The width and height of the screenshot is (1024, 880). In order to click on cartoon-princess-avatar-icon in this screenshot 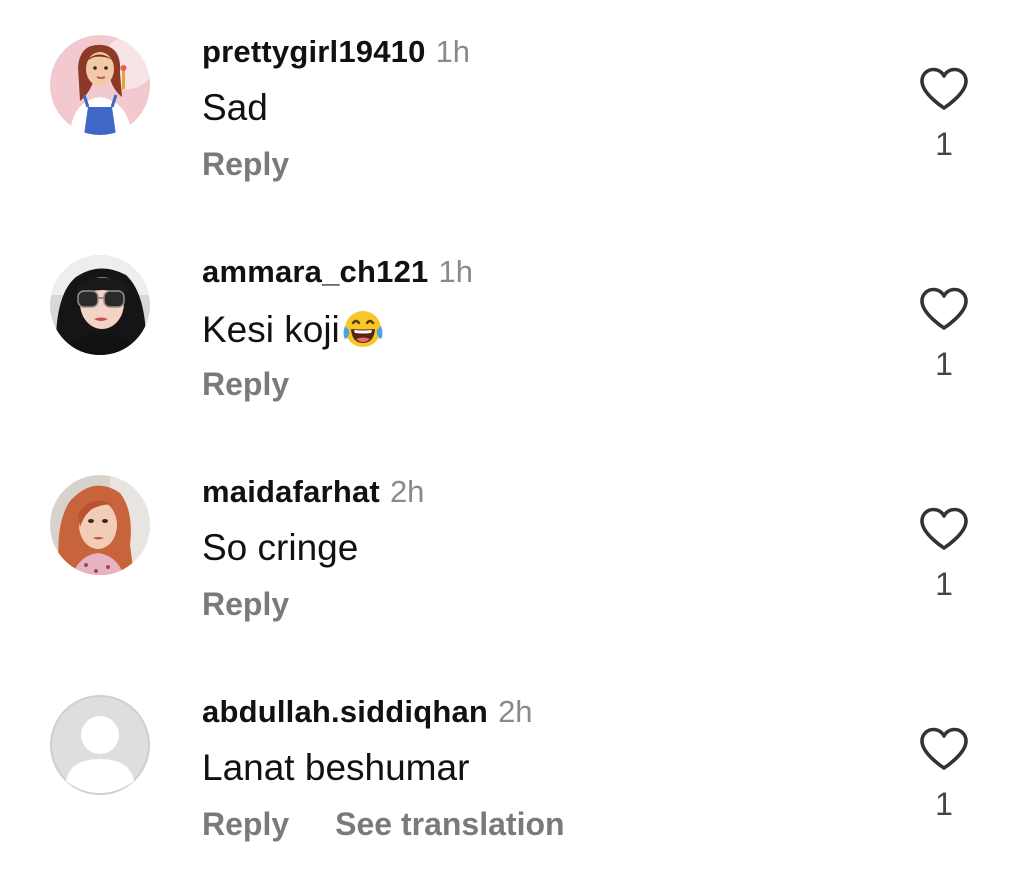, I will do `click(100, 85)`.